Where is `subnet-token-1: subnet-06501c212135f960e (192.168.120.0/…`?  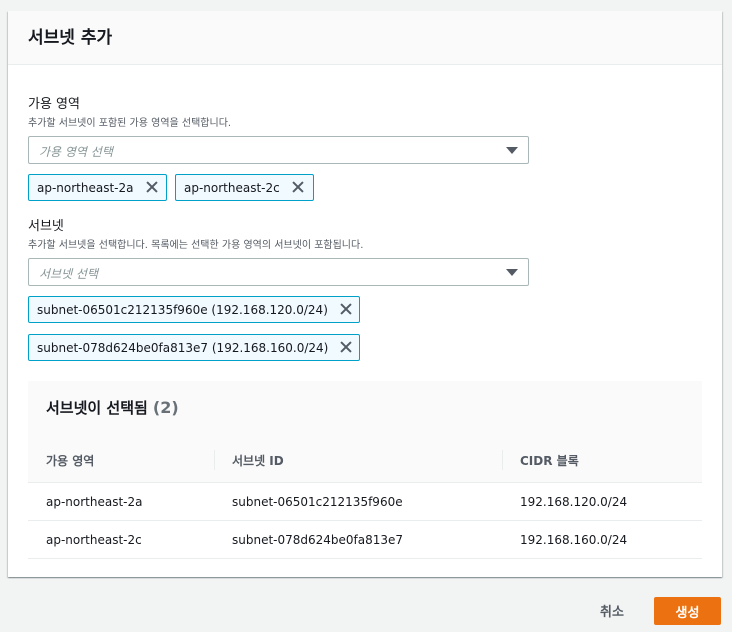
subnet-token-1: subnet-06501c212135f960e (192.168.120.0/… is located at coordinates (194, 309).